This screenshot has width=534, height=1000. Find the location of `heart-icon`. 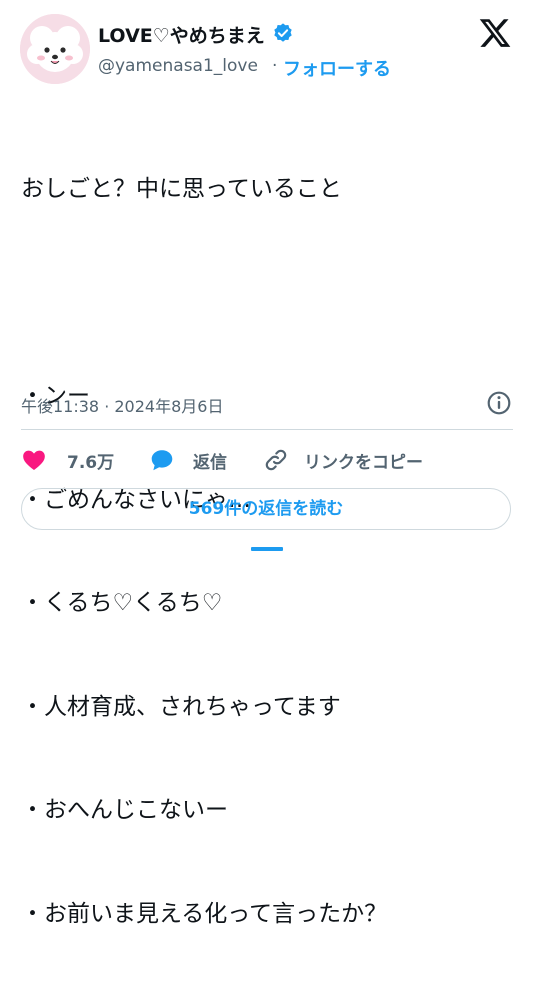

heart-icon is located at coordinates (34, 460).